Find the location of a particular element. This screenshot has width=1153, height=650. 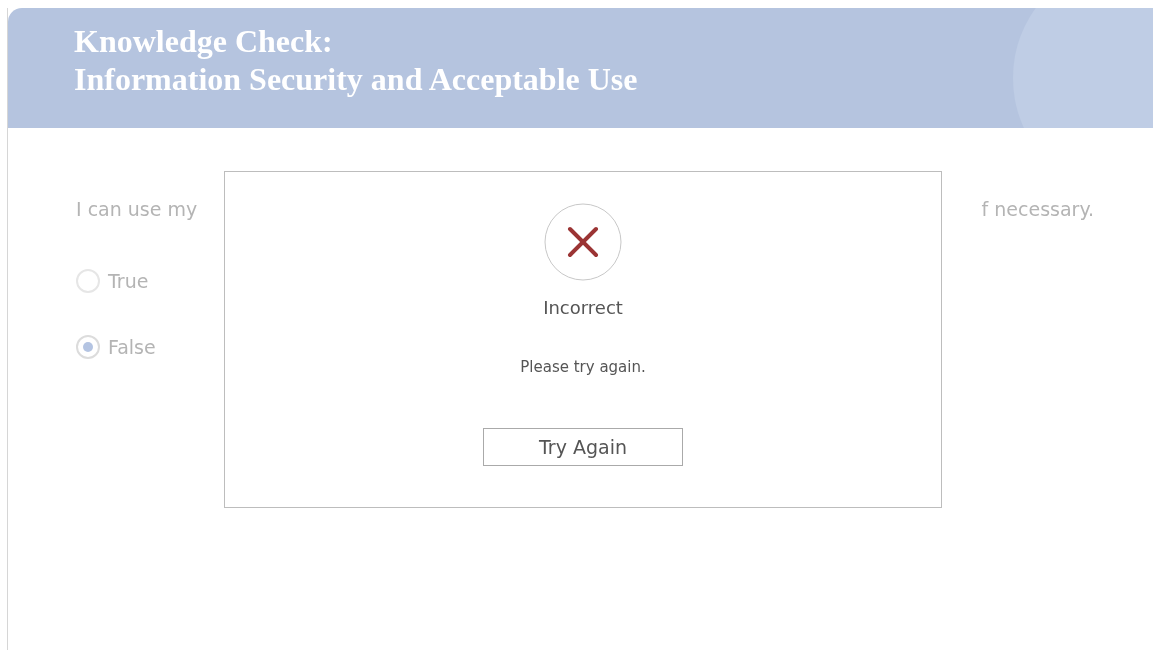

question-text: I can use my is located at coordinates (137, 209).